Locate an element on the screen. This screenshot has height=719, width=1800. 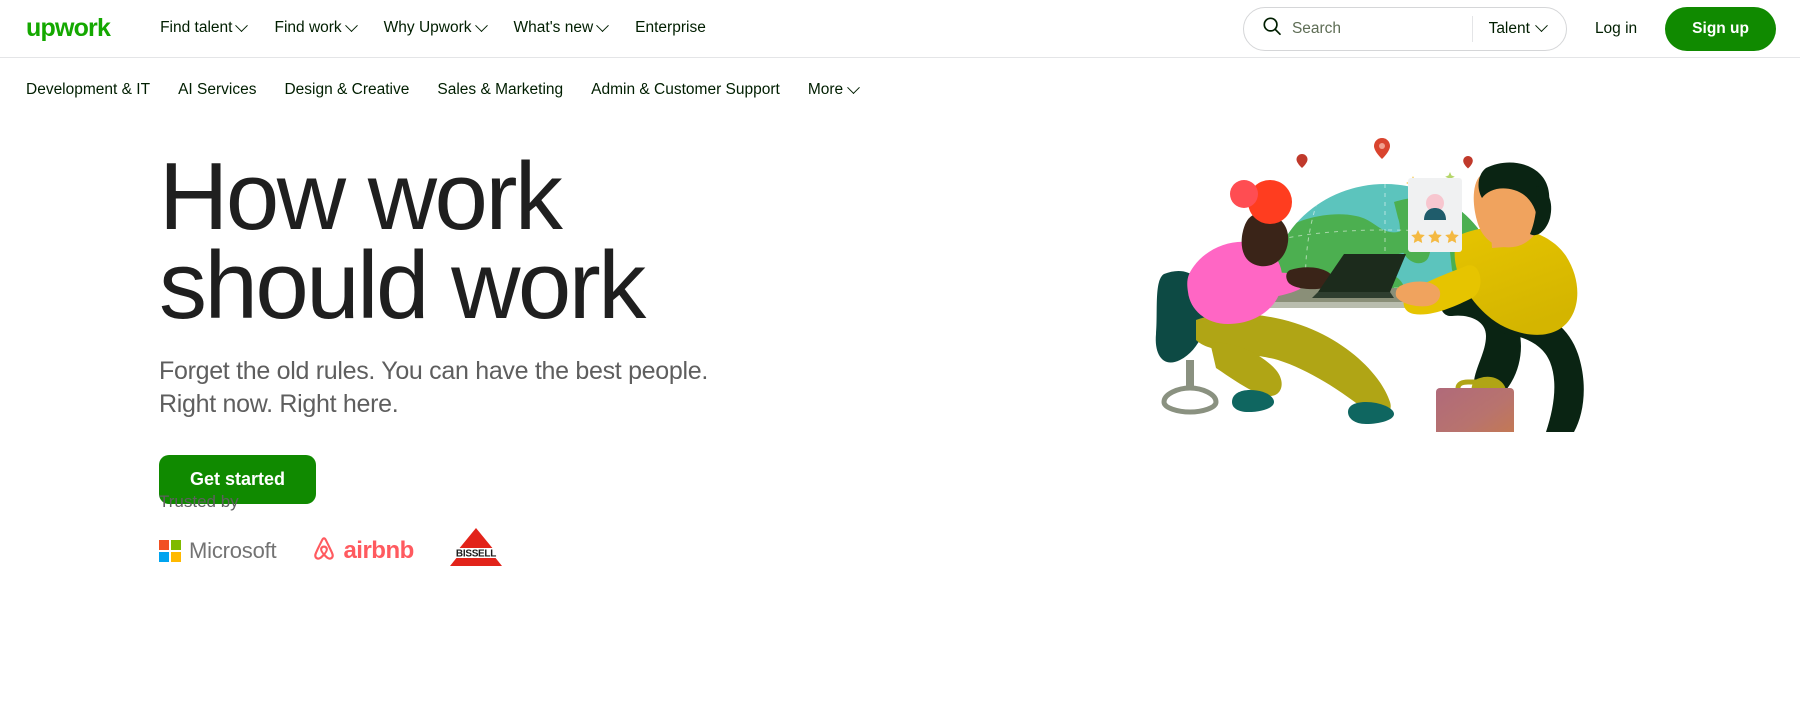
search-scope-label: Talent is located at coordinates (1509, 28).